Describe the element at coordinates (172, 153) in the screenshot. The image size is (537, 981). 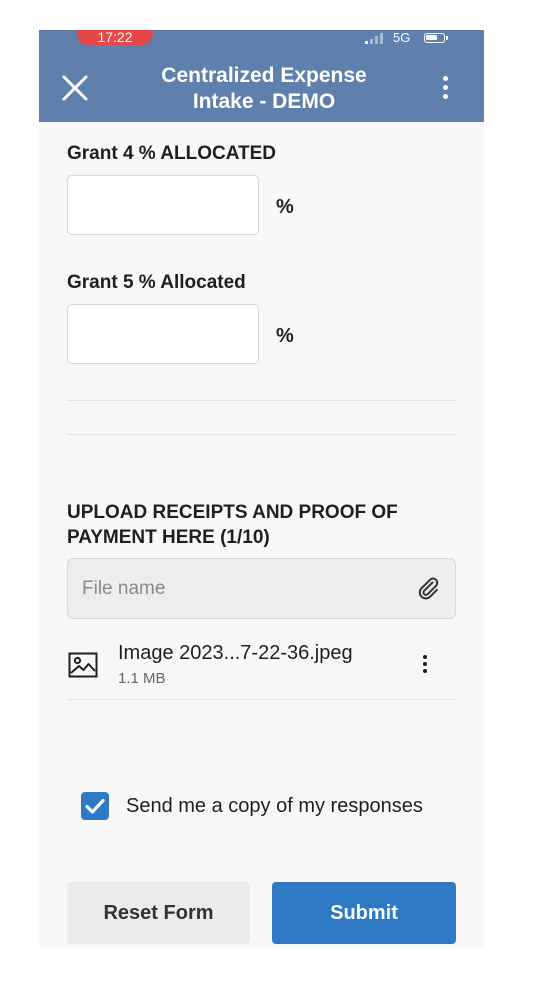
I see `grant4-label: Grant 4 % ALLOCATED` at that location.